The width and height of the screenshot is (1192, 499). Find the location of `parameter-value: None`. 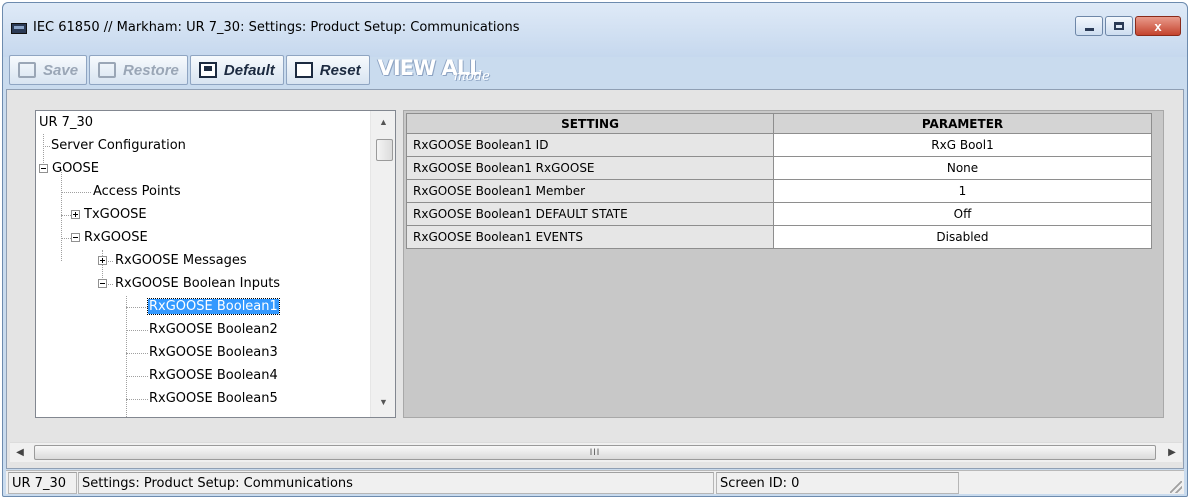

parameter-value: None is located at coordinates (962, 168).